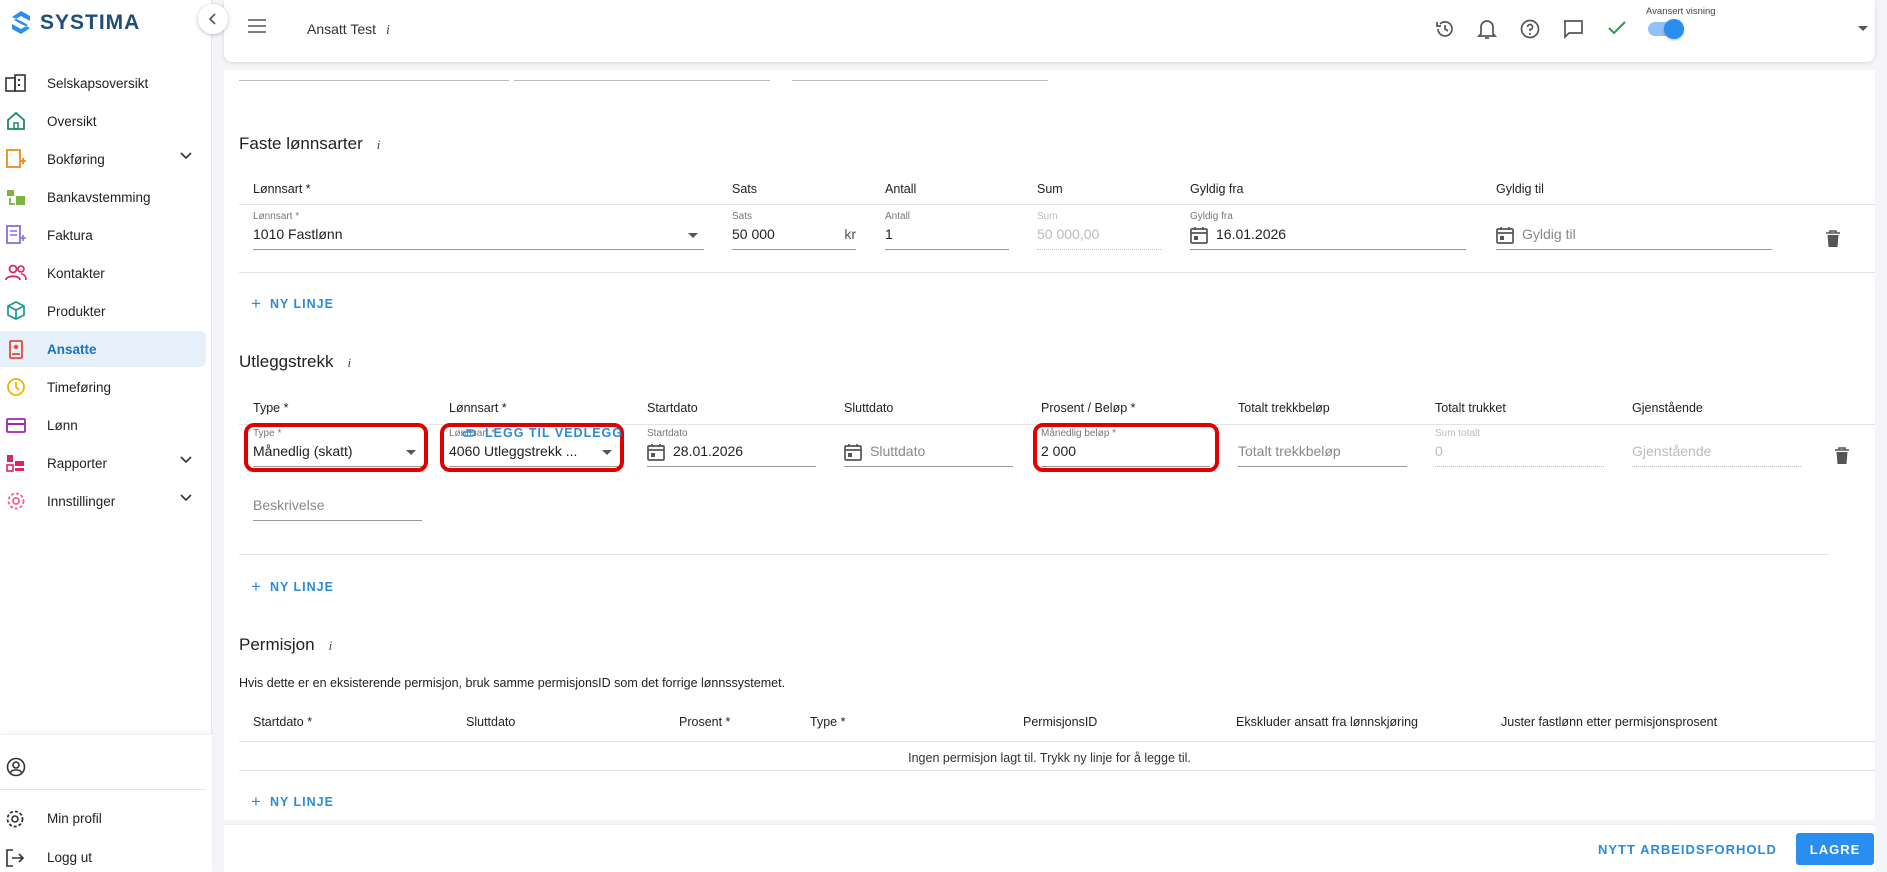  What do you see at coordinates (753, 234) in the screenshot?
I see `field-value: 50 000` at bounding box center [753, 234].